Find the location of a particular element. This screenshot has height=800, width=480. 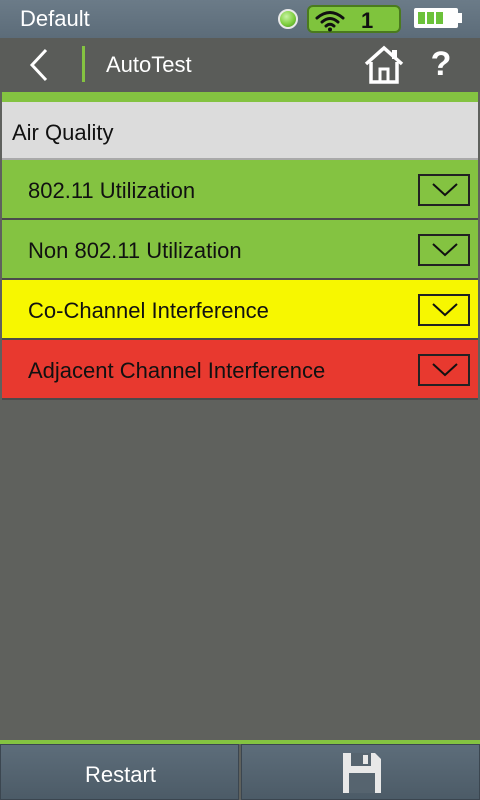

row-label: Co-Channel Interference is located at coordinates (148, 310).